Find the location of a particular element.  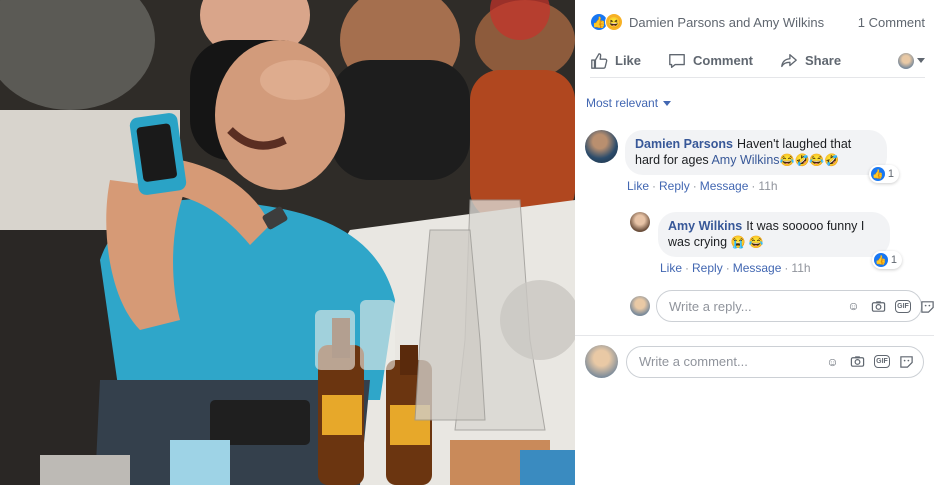

reaction-names: Damien Parsons and Amy Wilkins is located at coordinates (726, 22).